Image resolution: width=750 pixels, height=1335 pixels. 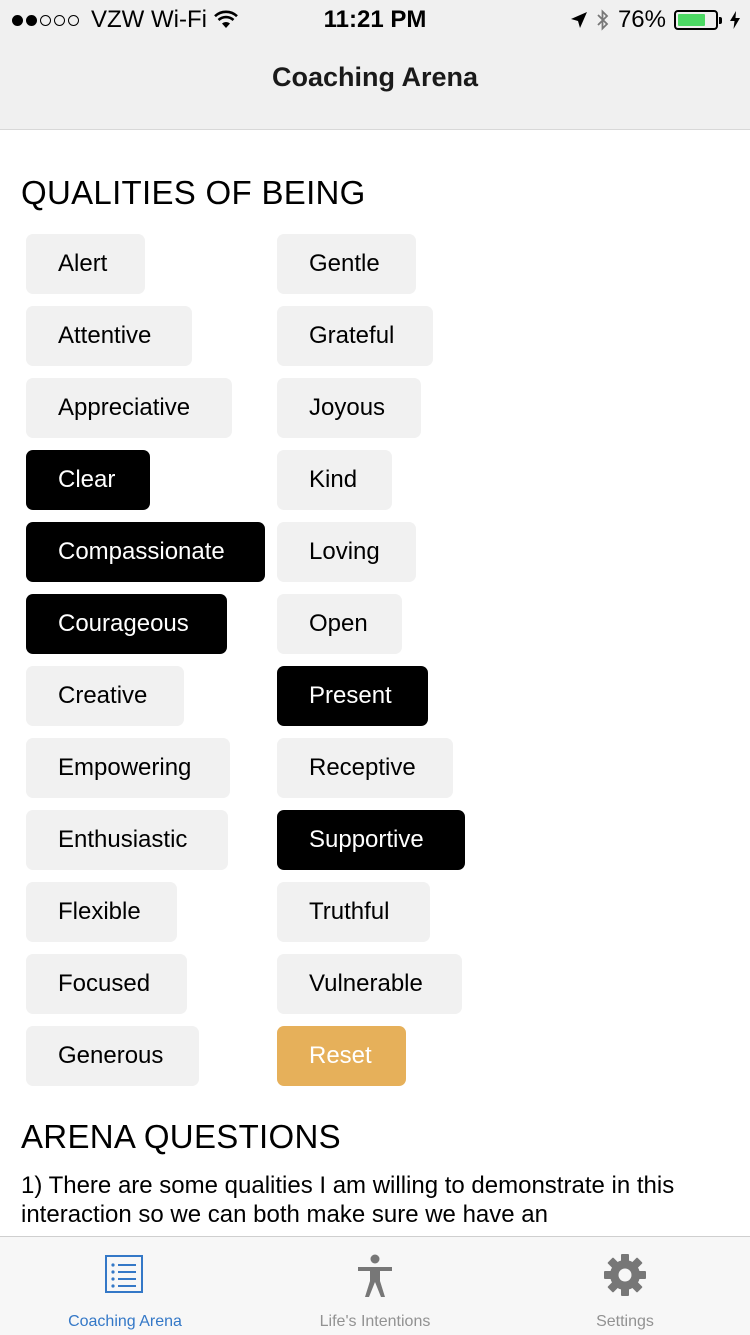 I want to click on bluetooth-icon, so click(x=603, y=20).